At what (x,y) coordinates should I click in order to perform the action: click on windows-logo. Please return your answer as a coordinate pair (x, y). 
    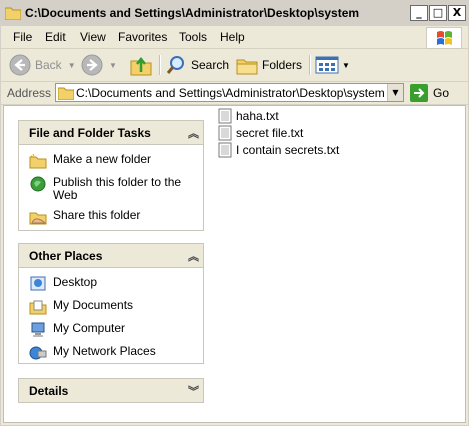
    Looking at the image, I should click on (444, 38).